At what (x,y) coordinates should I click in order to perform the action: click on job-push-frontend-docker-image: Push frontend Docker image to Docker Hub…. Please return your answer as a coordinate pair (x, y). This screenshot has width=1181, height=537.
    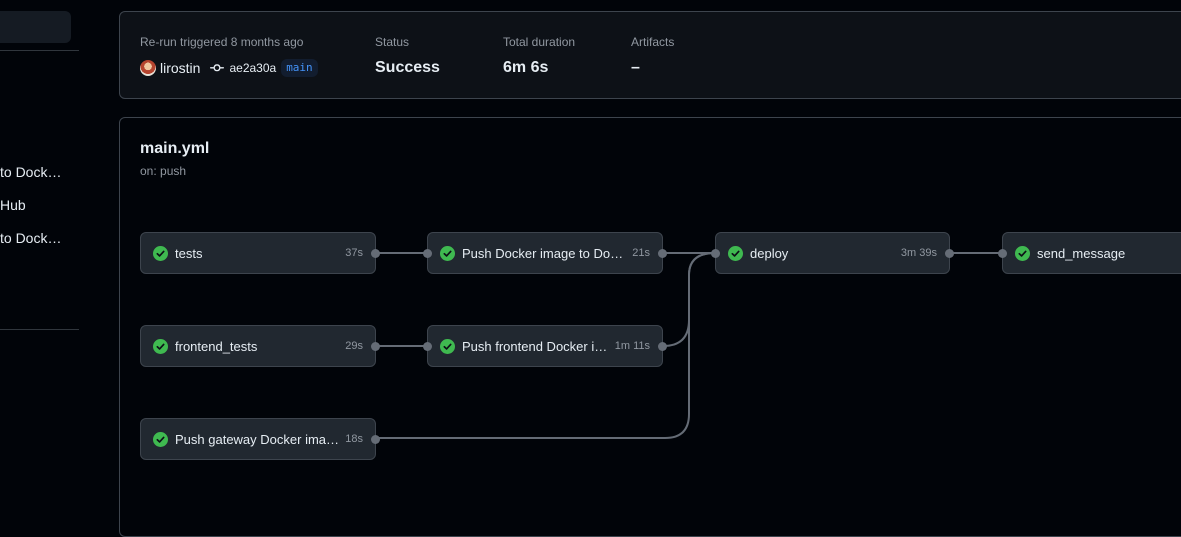
    Looking at the image, I should click on (545, 346).